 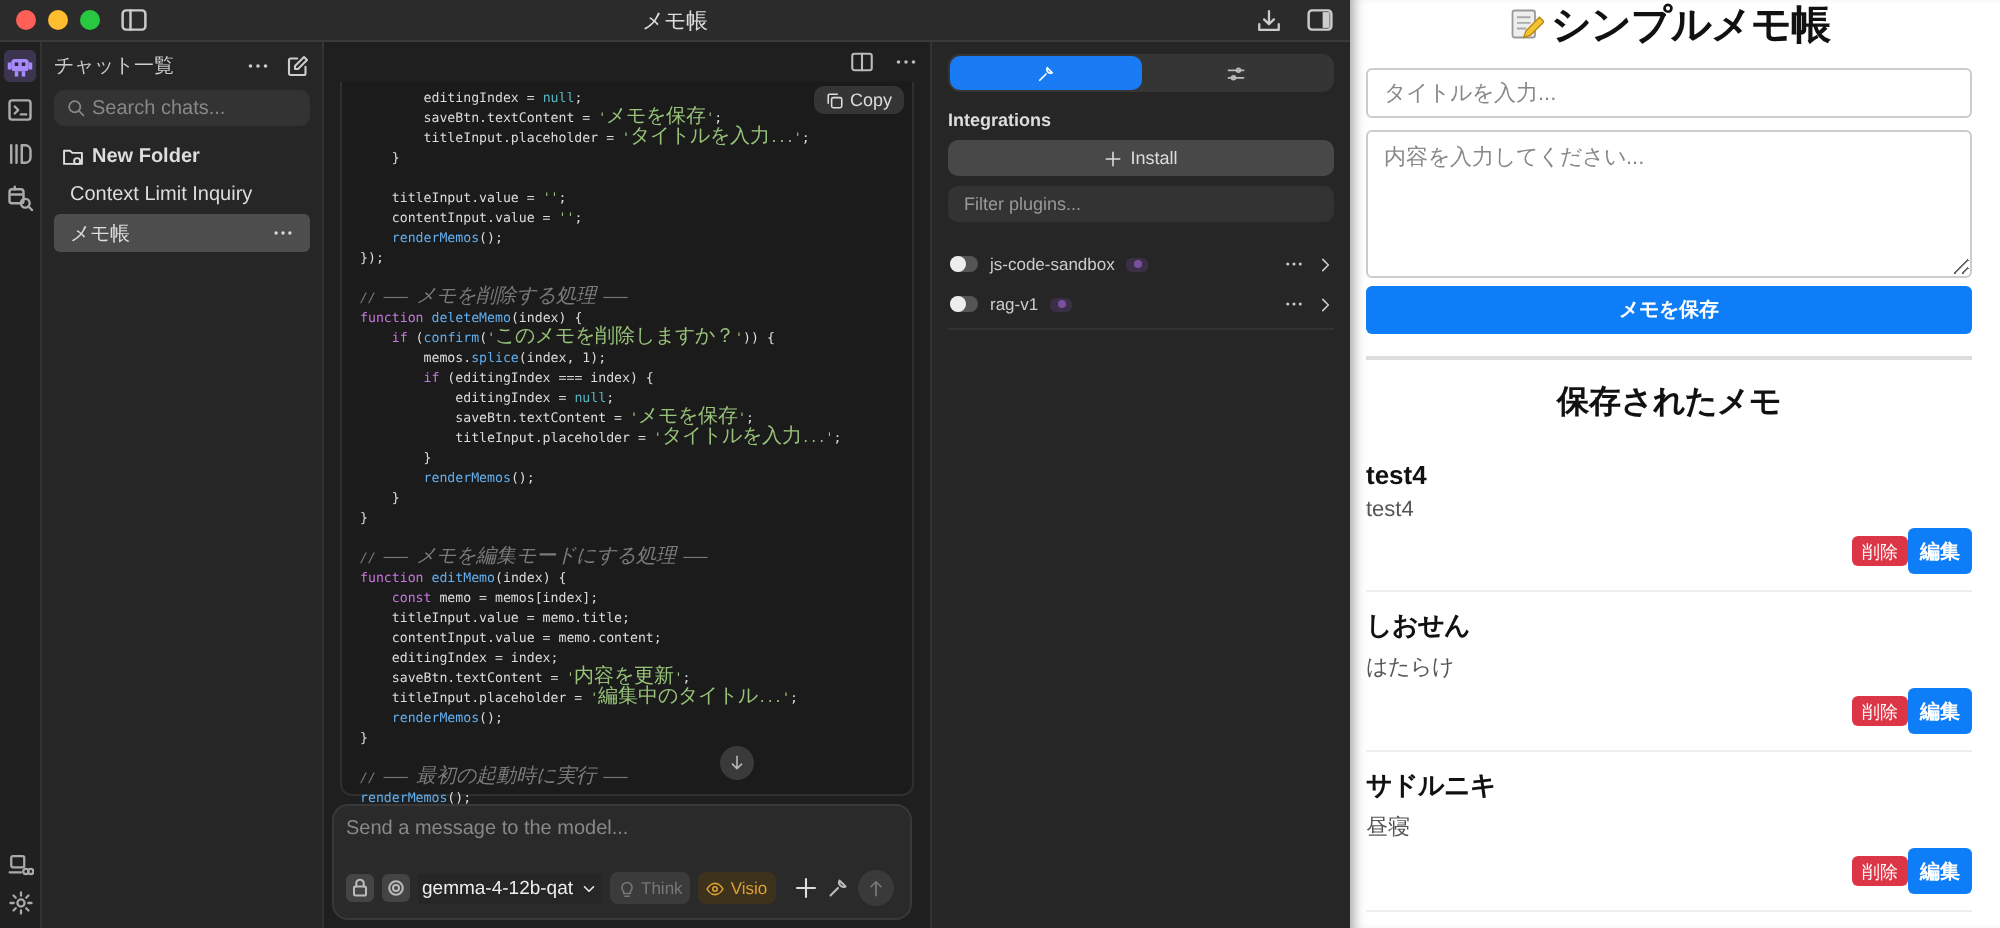 What do you see at coordinates (1052, 264) in the screenshot?
I see `plugin-name: js-code-sandbox` at bounding box center [1052, 264].